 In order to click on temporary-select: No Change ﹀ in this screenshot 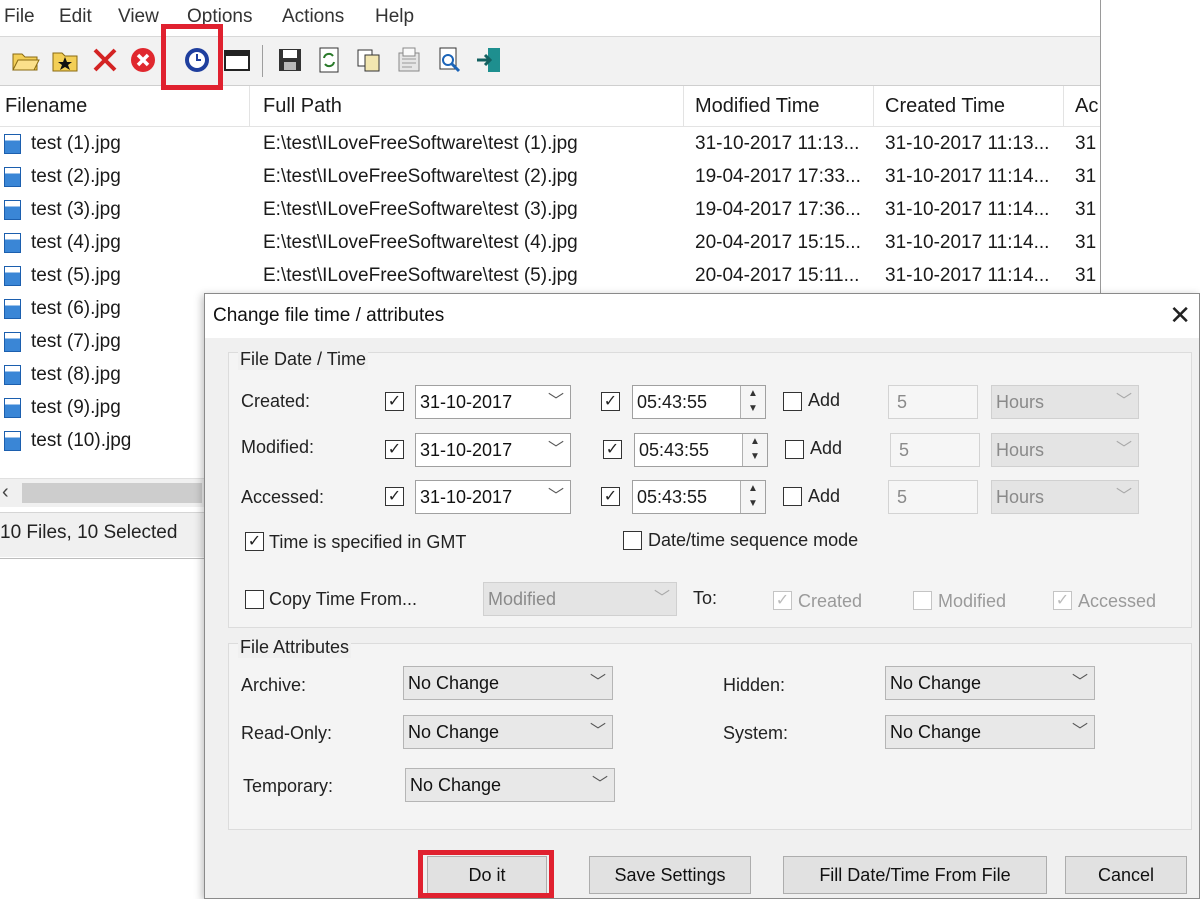, I will do `click(510, 785)`.